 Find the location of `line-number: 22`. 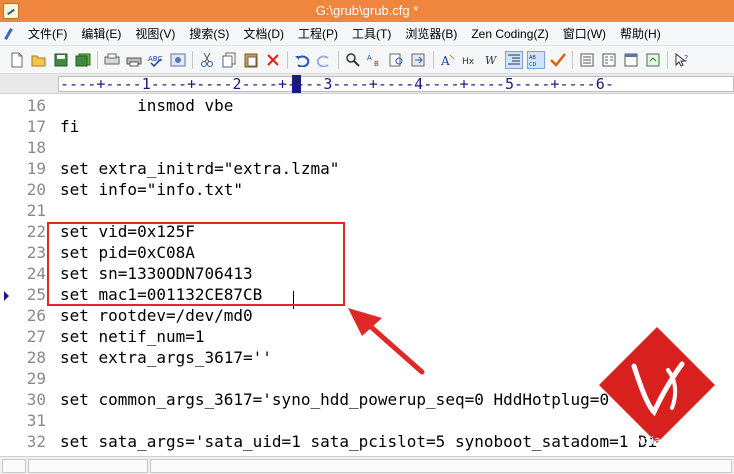

line-number: 22 is located at coordinates (36, 231).